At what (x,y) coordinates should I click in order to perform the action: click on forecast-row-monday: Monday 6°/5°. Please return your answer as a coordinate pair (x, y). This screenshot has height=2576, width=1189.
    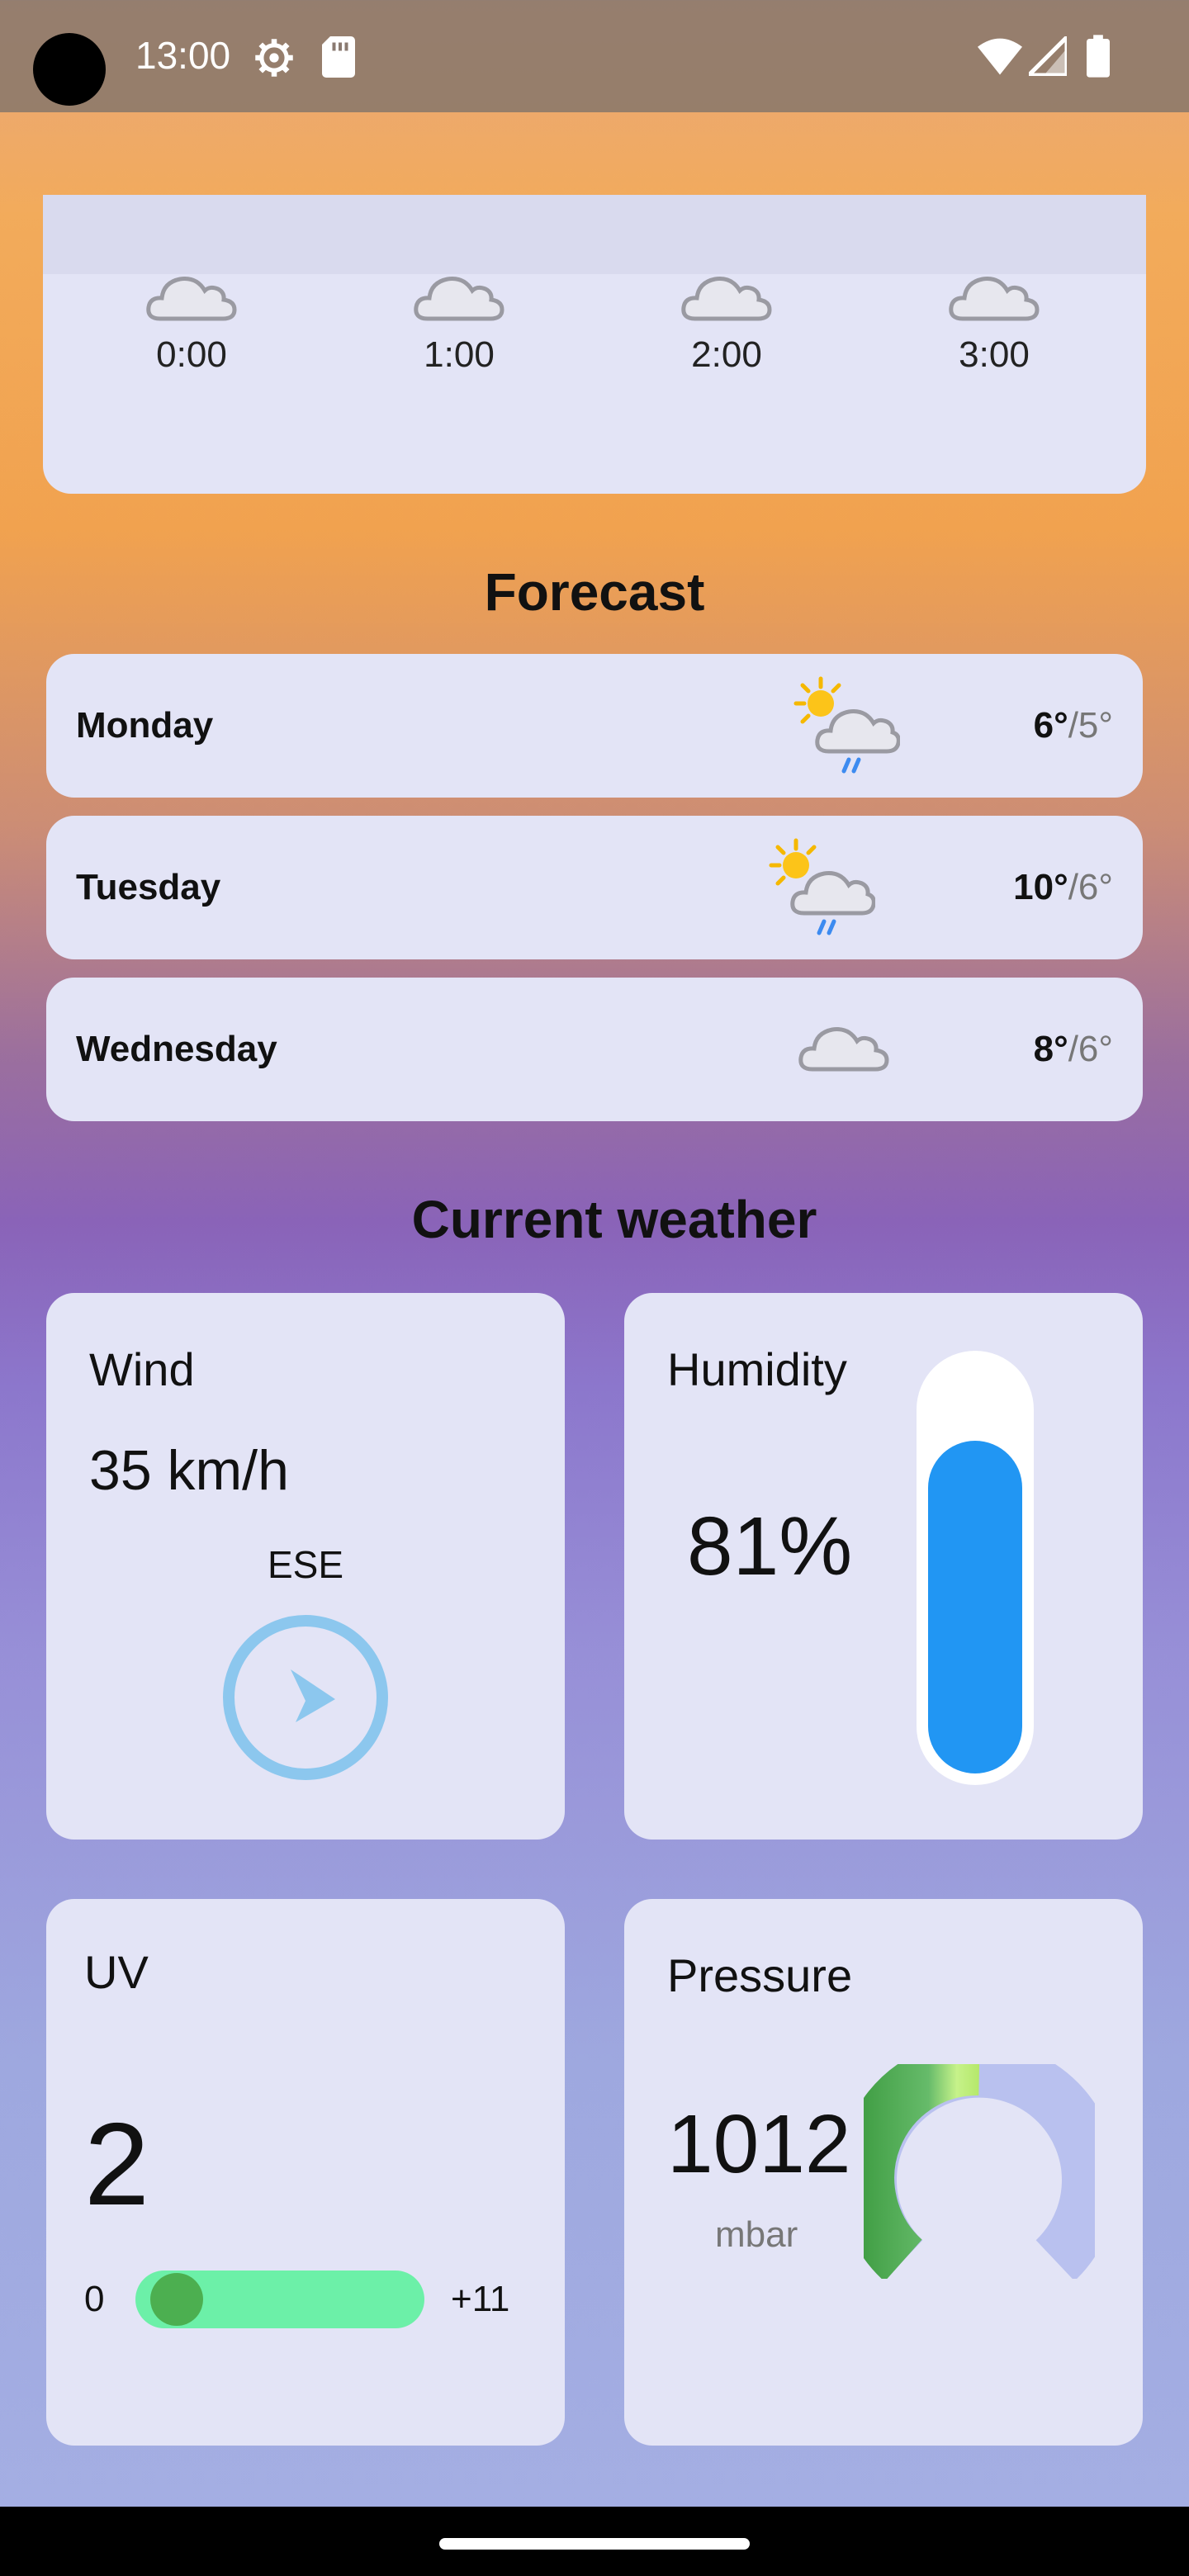
    Looking at the image, I should click on (594, 726).